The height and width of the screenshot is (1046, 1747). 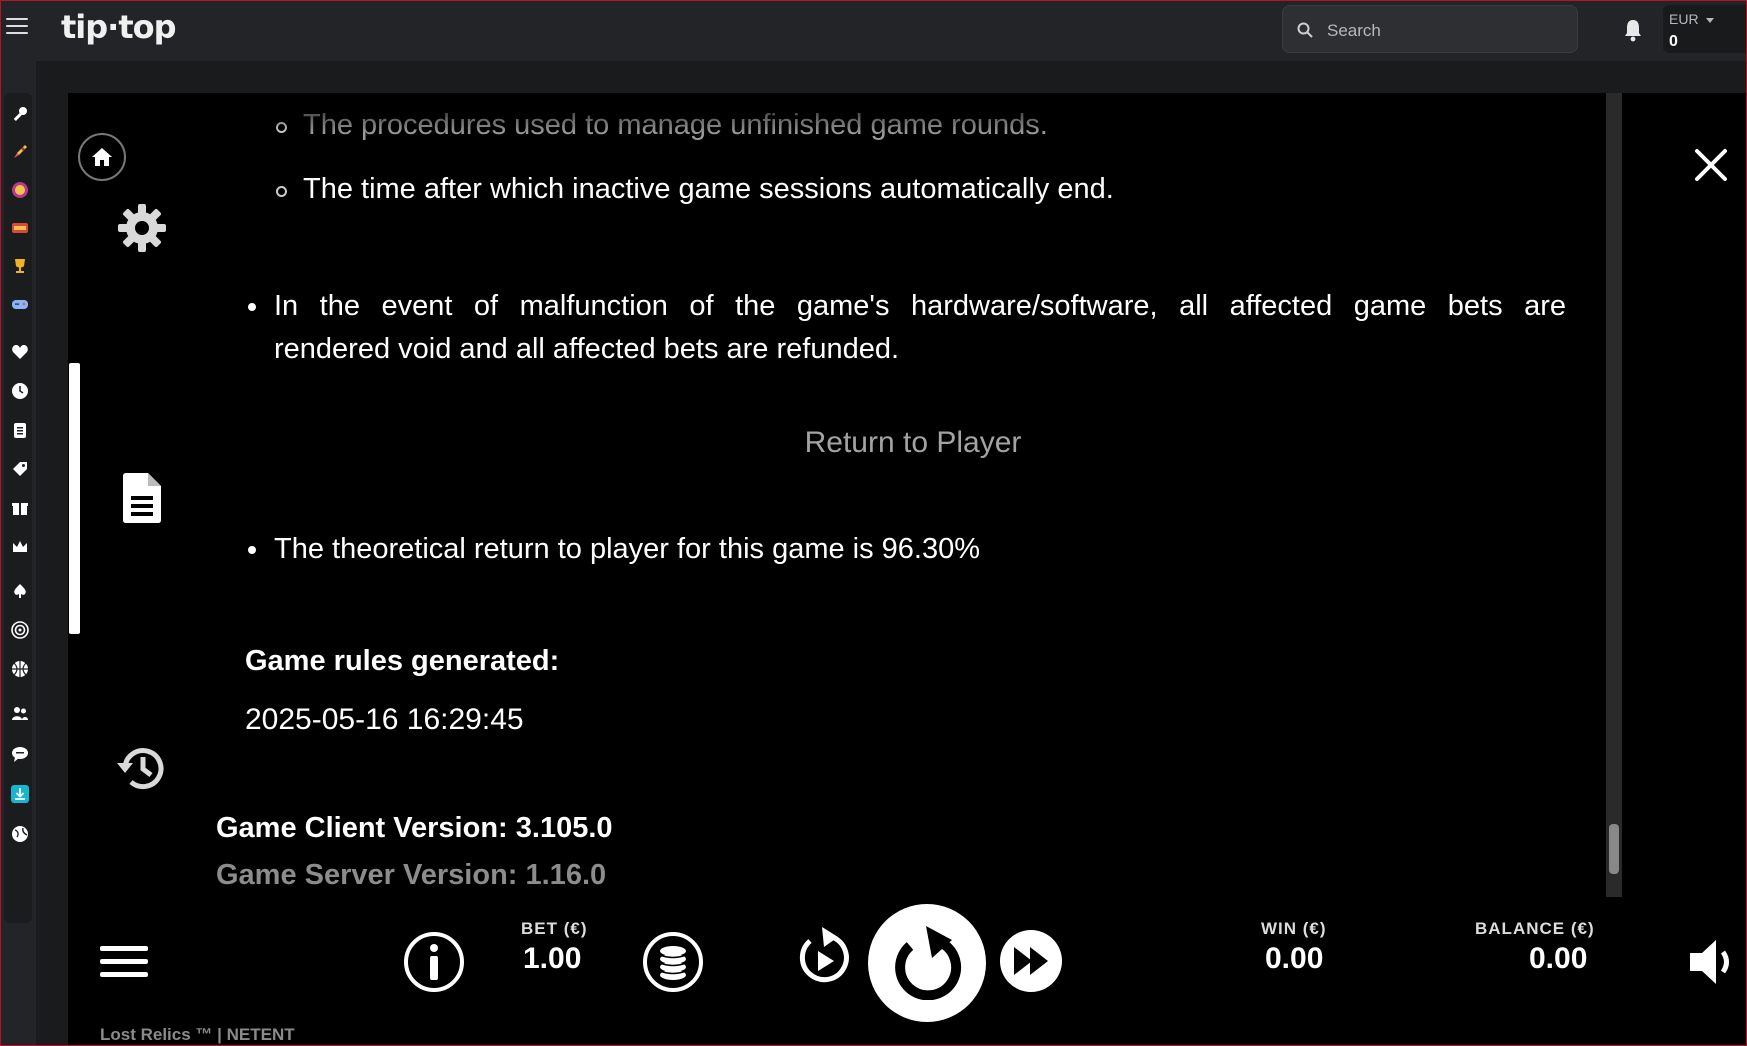 What do you see at coordinates (20, 469) in the screenshot?
I see `tag-icon` at bounding box center [20, 469].